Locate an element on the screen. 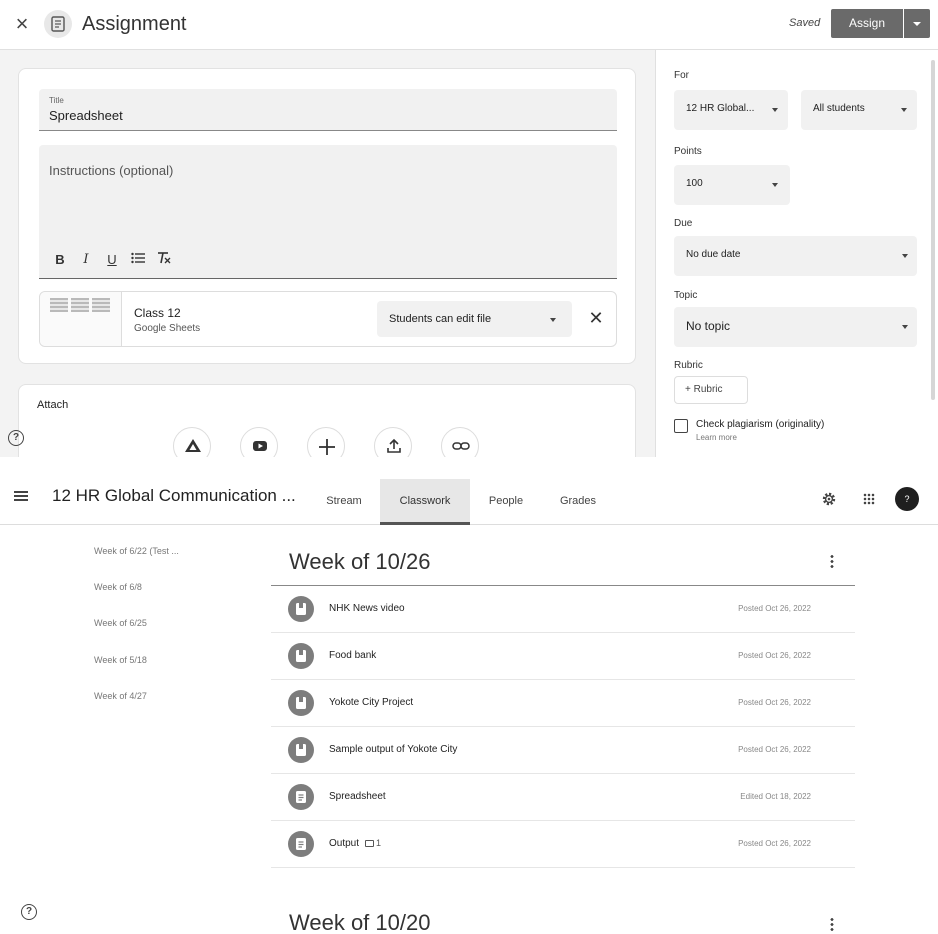  tab-grades: Grades is located at coordinates (578, 502).